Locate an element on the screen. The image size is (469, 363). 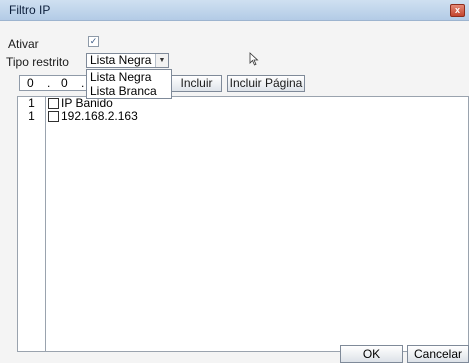
restrict-type-label: Tipo restrito is located at coordinates (37, 62).